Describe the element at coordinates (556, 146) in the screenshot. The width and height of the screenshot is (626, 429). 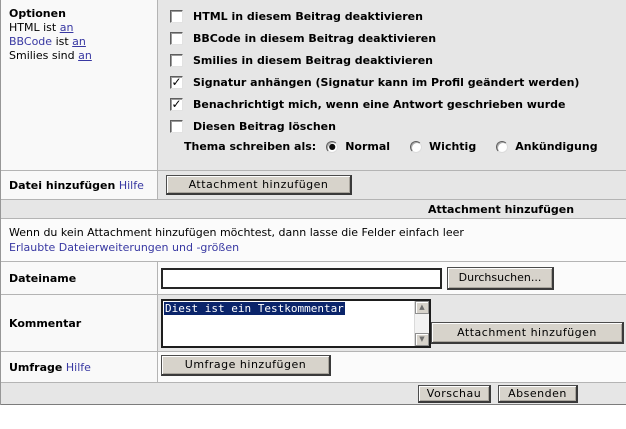
I see `radio-label-ankuendigung: Ankündigung` at that location.